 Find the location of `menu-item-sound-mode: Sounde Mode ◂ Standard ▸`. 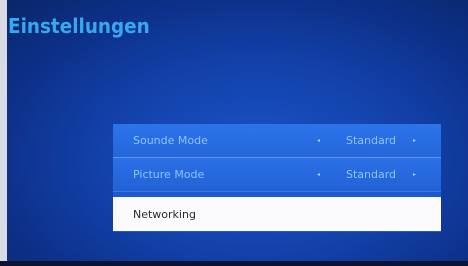

menu-item-sound-mode: Sounde Mode ◂ Standard ▸ is located at coordinates (277, 141).